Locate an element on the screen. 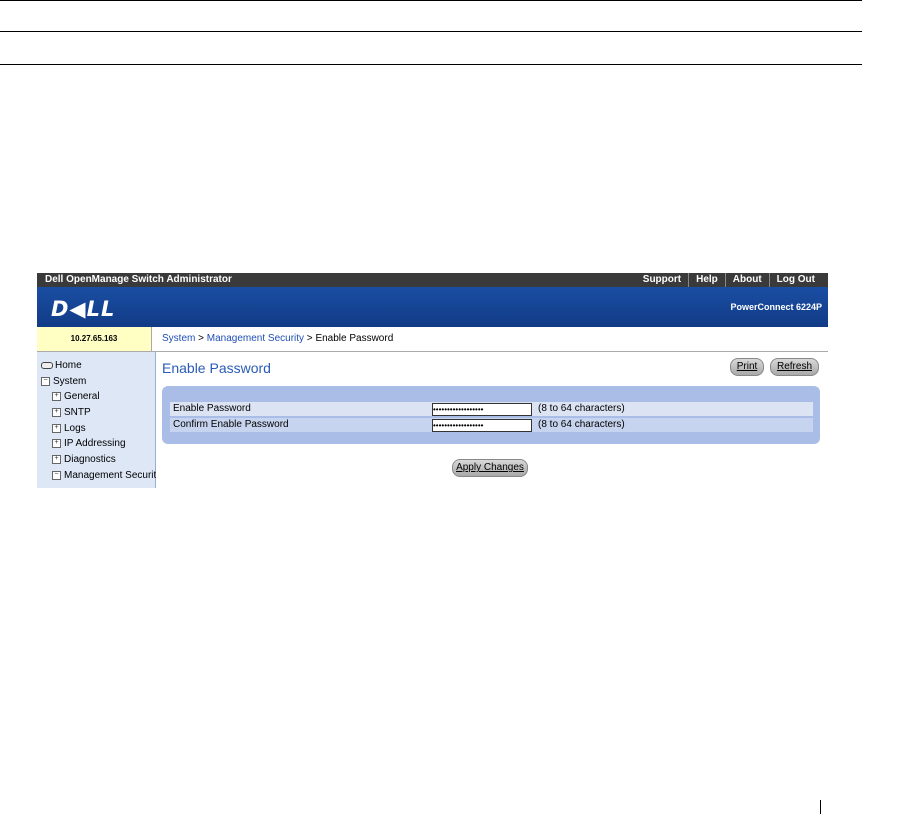 This screenshot has height=817, width=900. ip-address: 10.27.65.163 is located at coordinates (94, 339).